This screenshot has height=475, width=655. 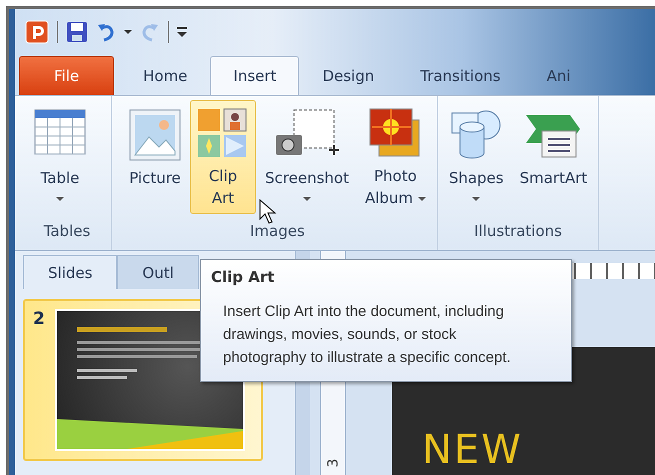 What do you see at coordinates (472, 450) in the screenshot?
I see `slide-title: NEW` at bounding box center [472, 450].